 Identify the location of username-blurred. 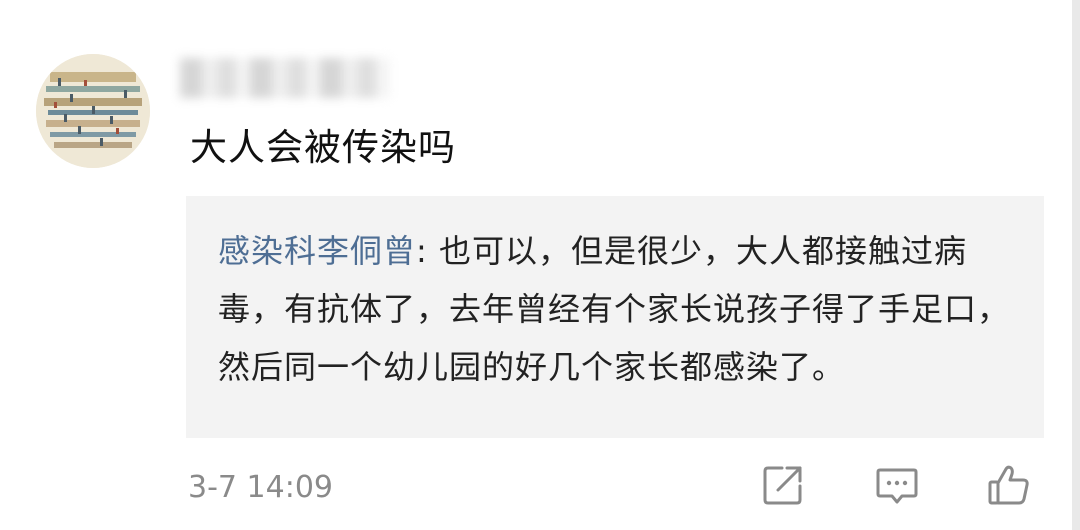
(285, 78).